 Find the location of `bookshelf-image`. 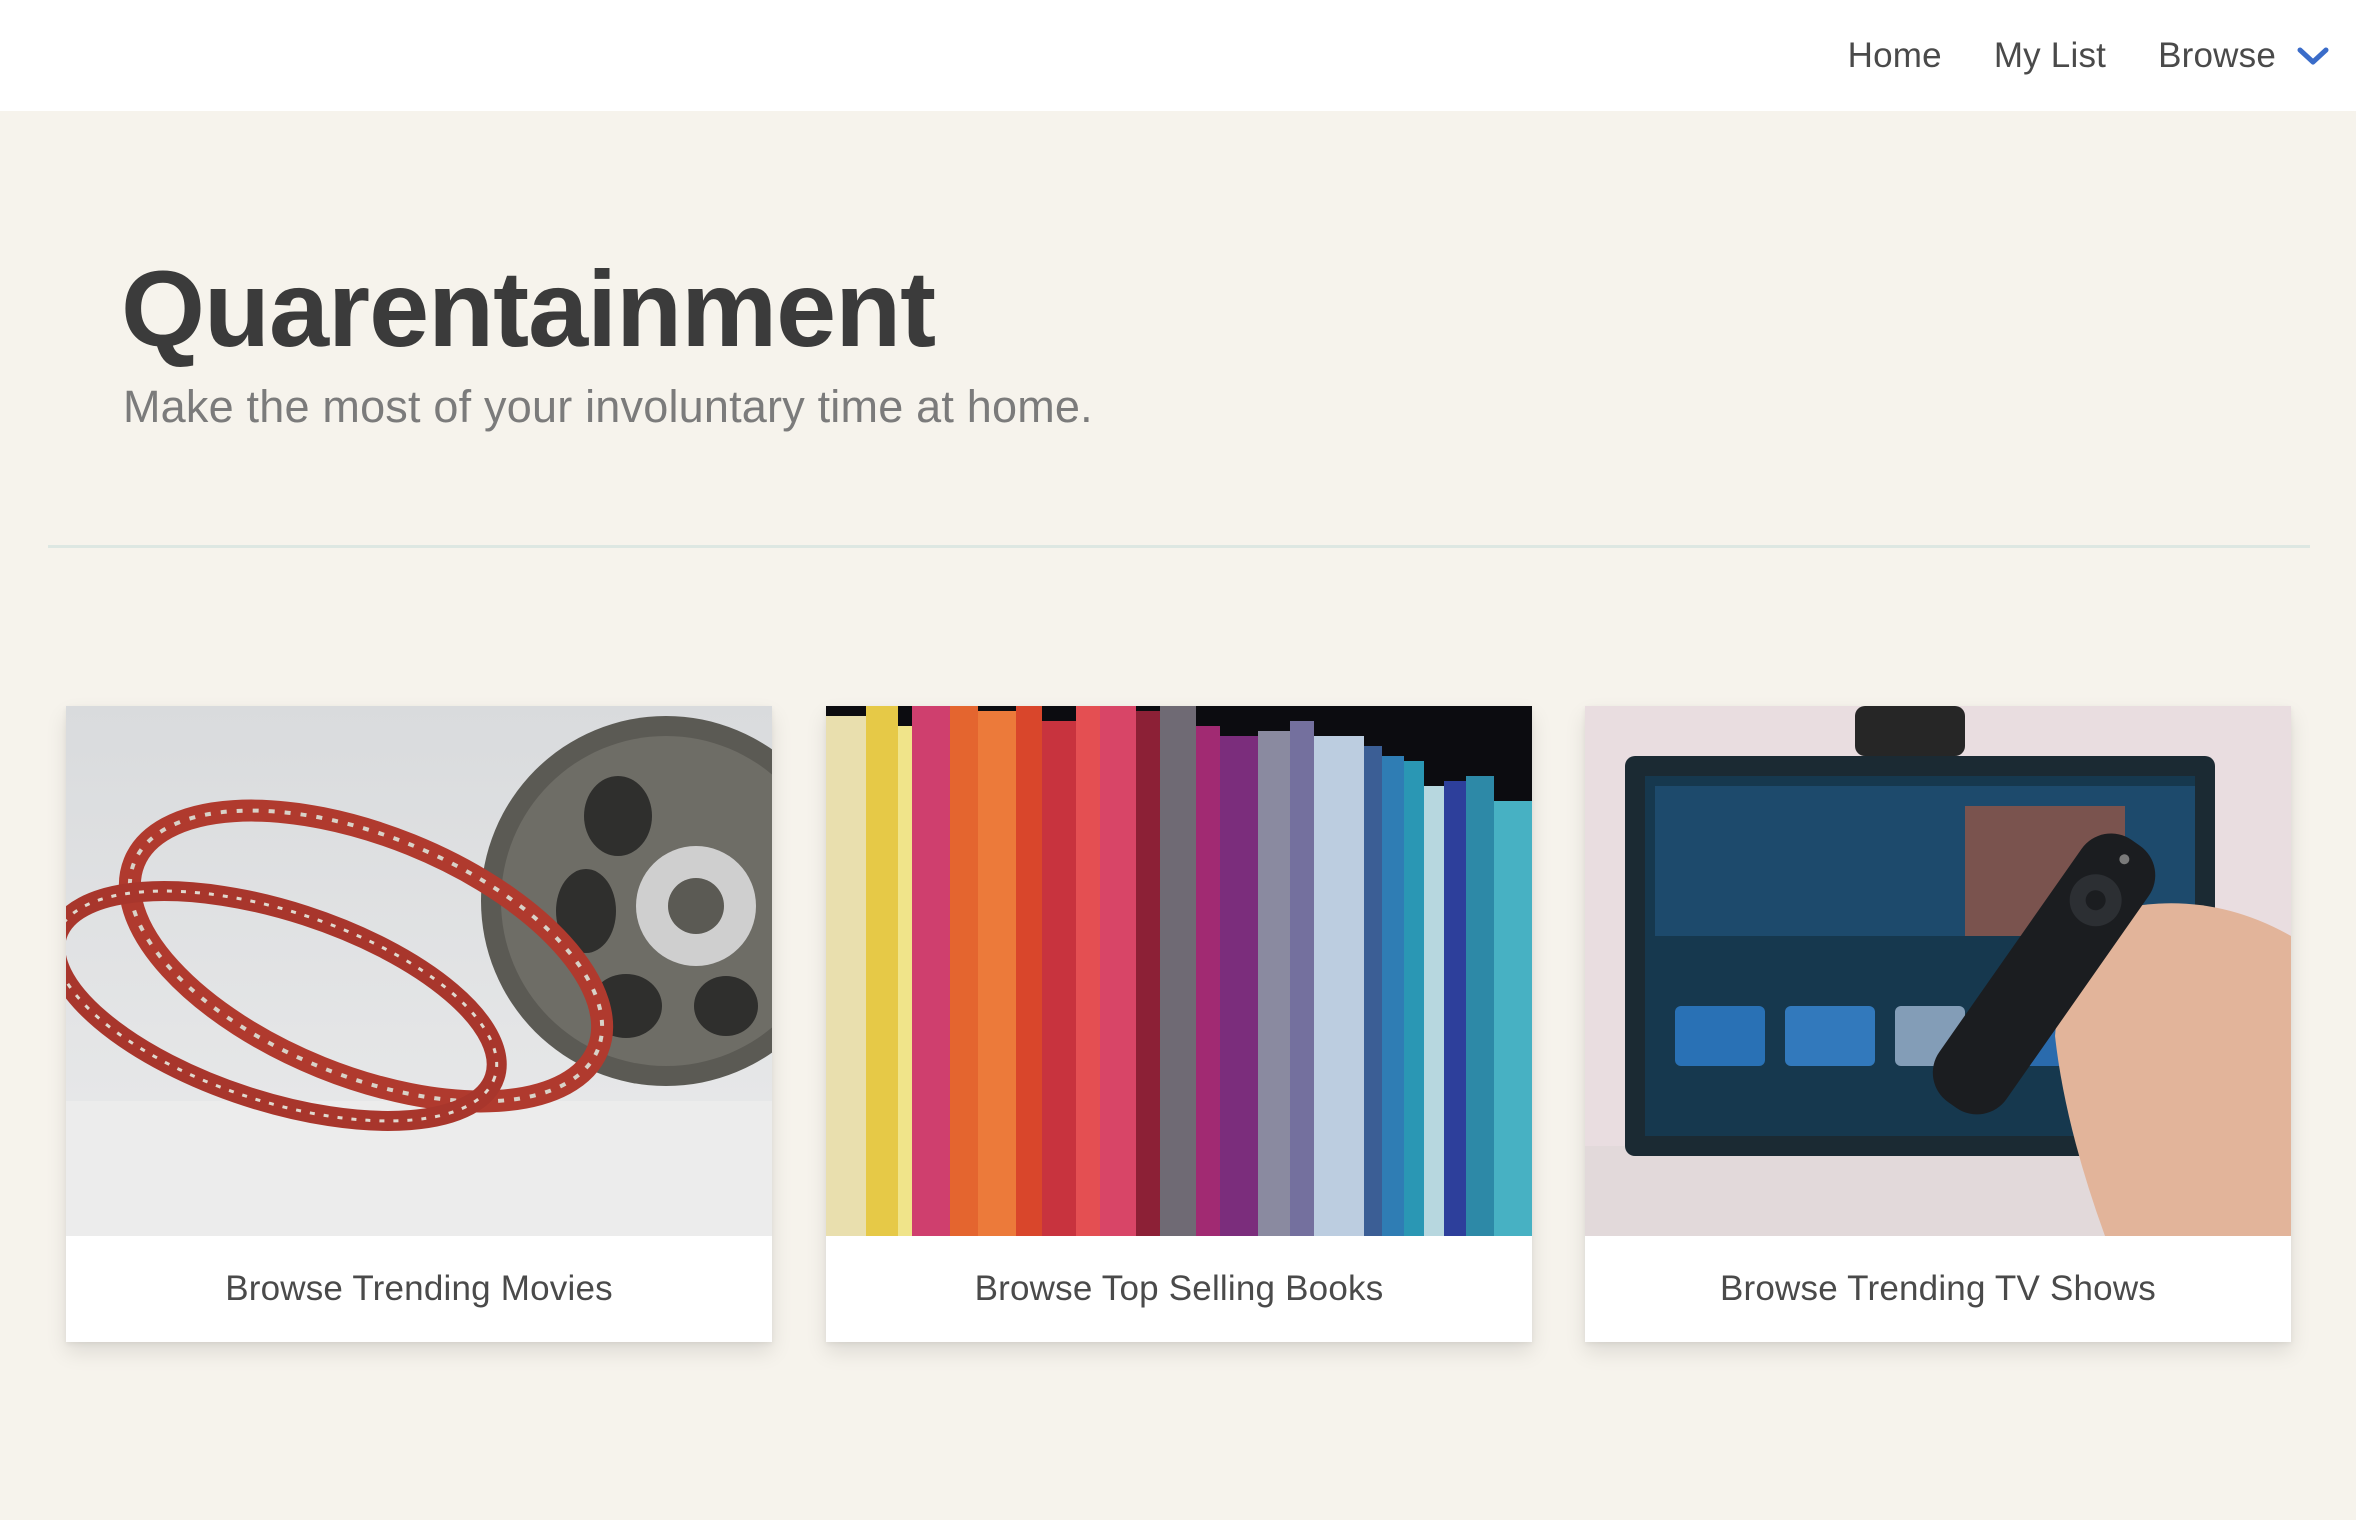

bookshelf-image is located at coordinates (1179, 971).